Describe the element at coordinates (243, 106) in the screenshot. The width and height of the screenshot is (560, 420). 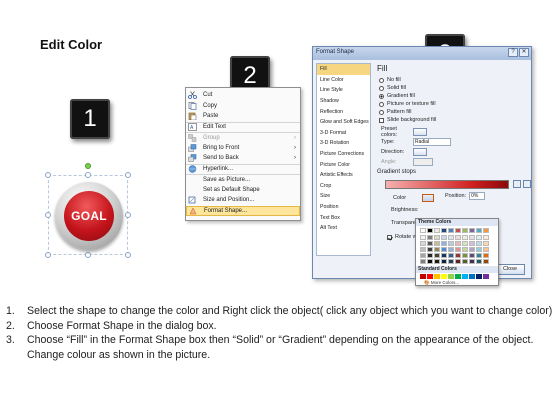
I see `menu-item-copy: Copy` at that location.